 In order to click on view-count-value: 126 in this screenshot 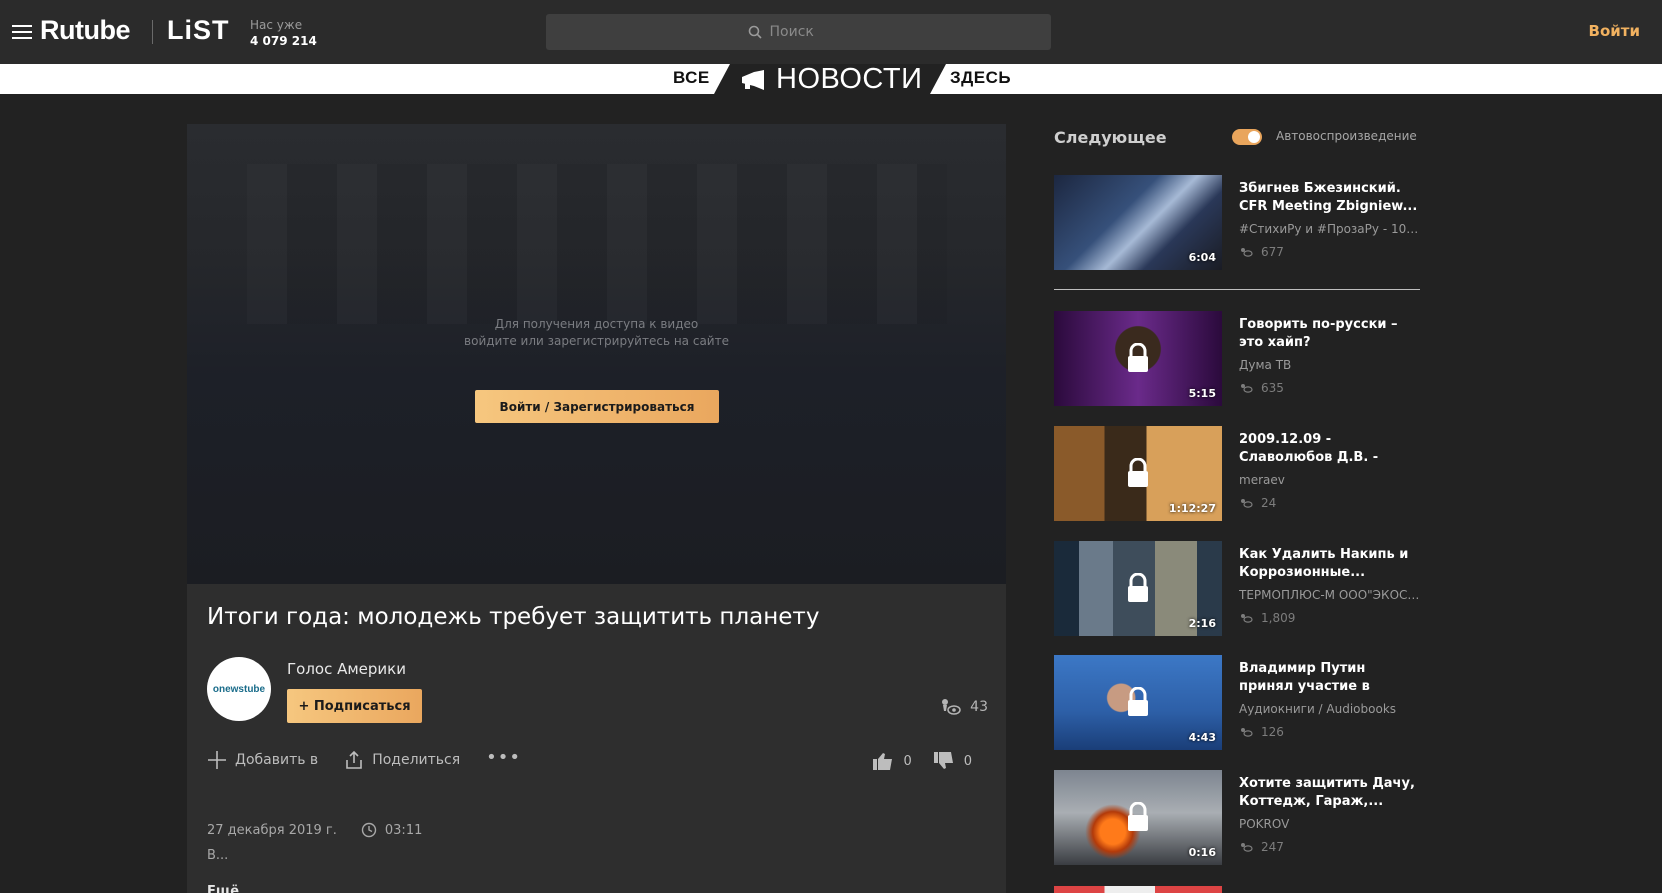, I will do `click(1272, 732)`.